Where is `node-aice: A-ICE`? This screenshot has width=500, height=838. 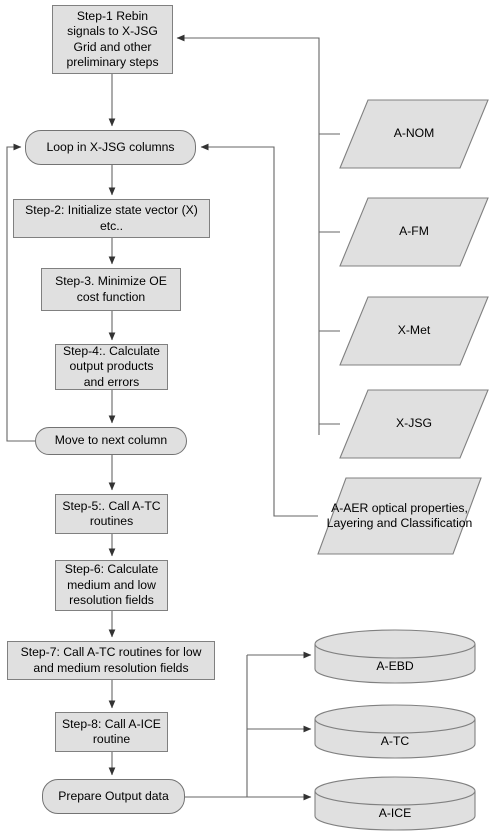
node-aice: A-ICE is located at coordinates (395, 803).